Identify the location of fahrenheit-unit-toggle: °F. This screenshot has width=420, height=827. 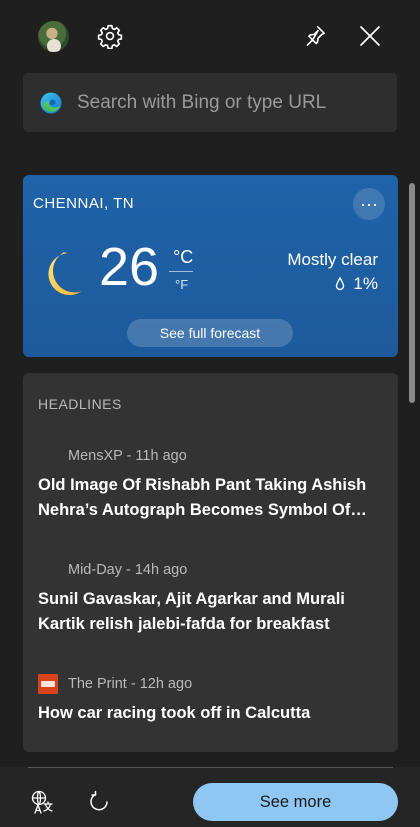
(181, 284).